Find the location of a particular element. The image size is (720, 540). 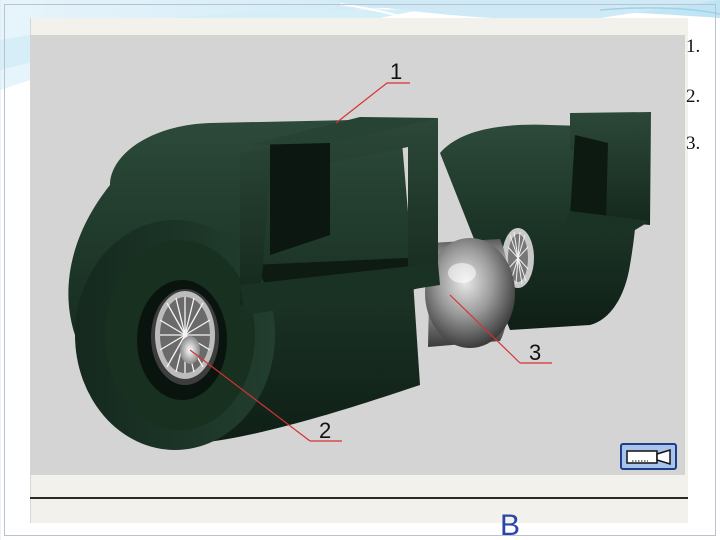

callout-label-3: 3 is located at coordinates (535, 352).